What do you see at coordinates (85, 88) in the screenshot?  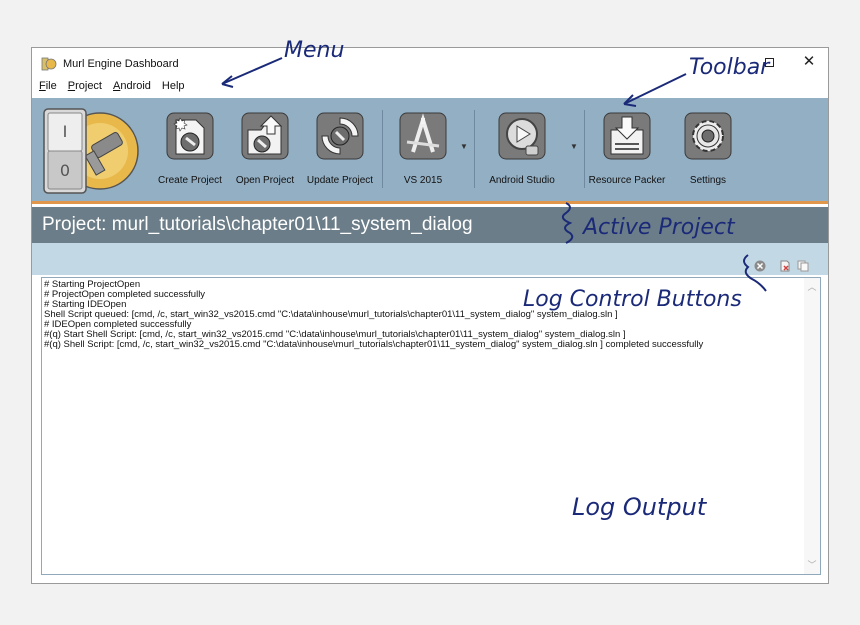 I see `menu-project: Project` at bounding box center [85, 88].